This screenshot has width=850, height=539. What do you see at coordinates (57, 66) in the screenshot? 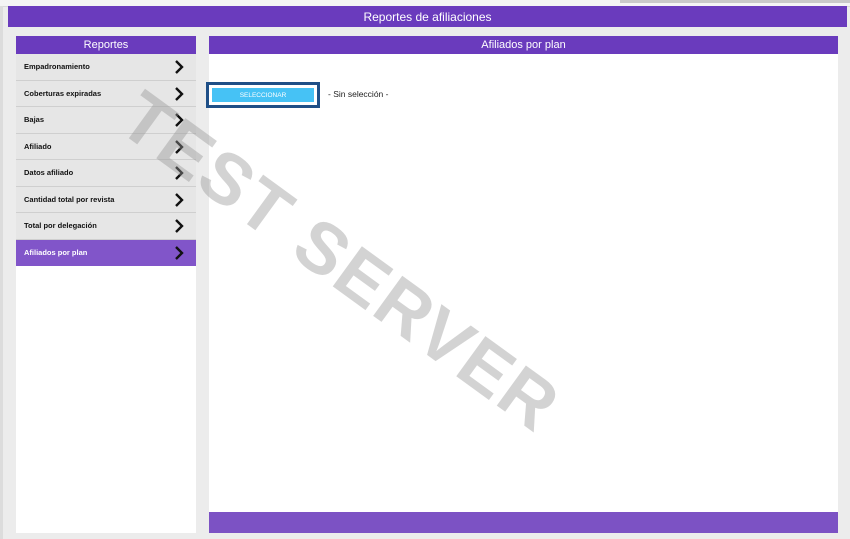
I see `sidebar-item-label: Empadronamiento` at bounding box center [57, 66].